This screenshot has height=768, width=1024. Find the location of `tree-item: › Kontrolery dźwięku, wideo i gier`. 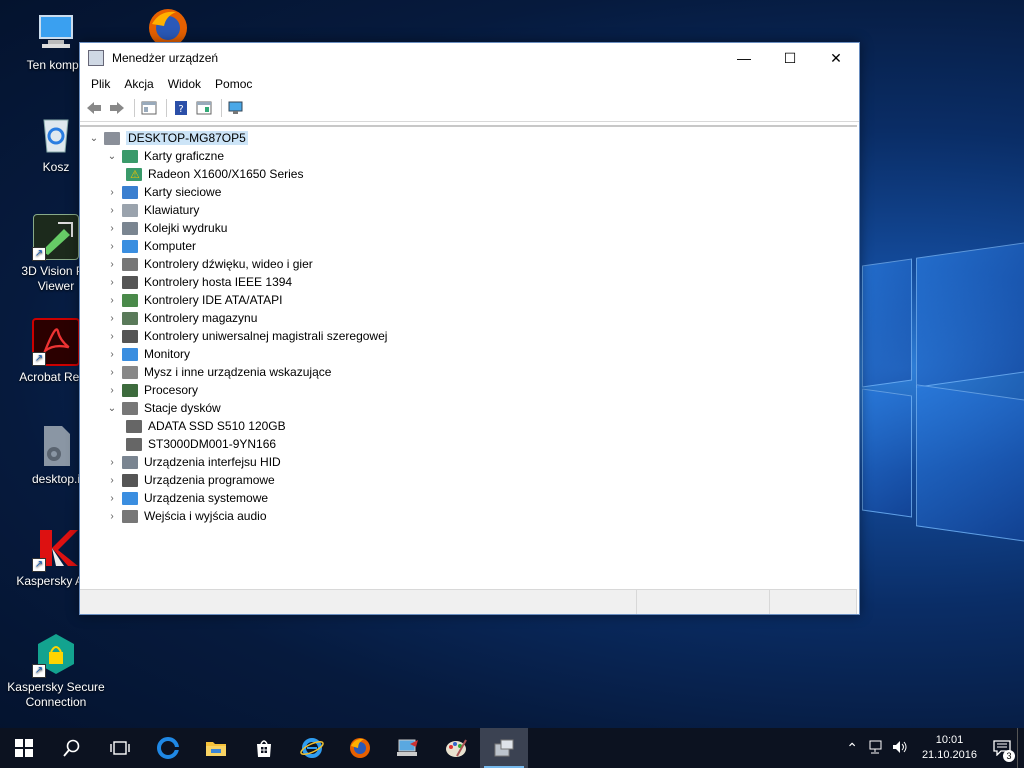

tree-item: › Kontrolery dźwięku, wideo i gier is located at coordinates (209, 264).